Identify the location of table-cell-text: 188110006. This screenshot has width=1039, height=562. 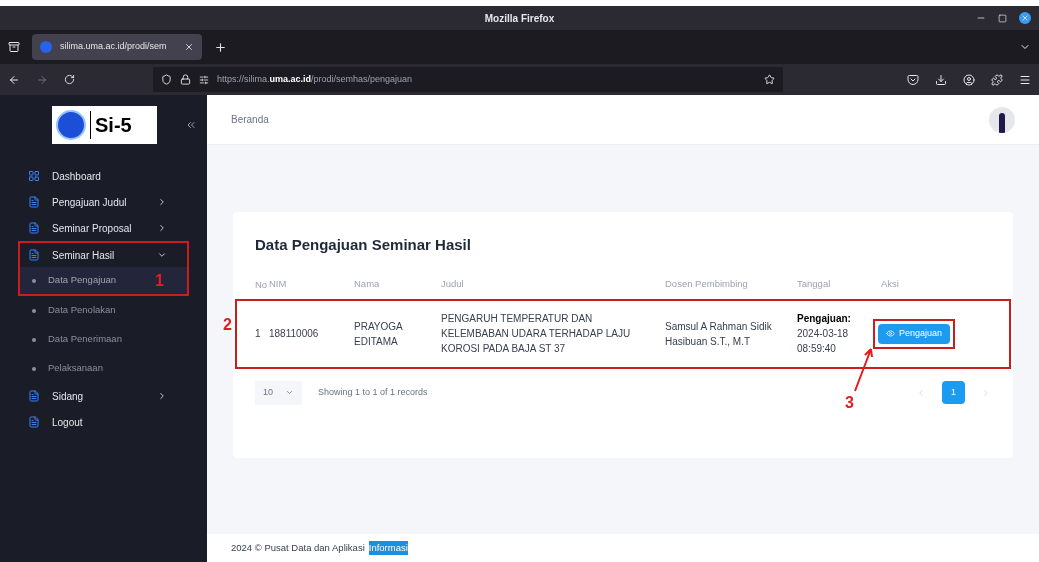
(294, 334).